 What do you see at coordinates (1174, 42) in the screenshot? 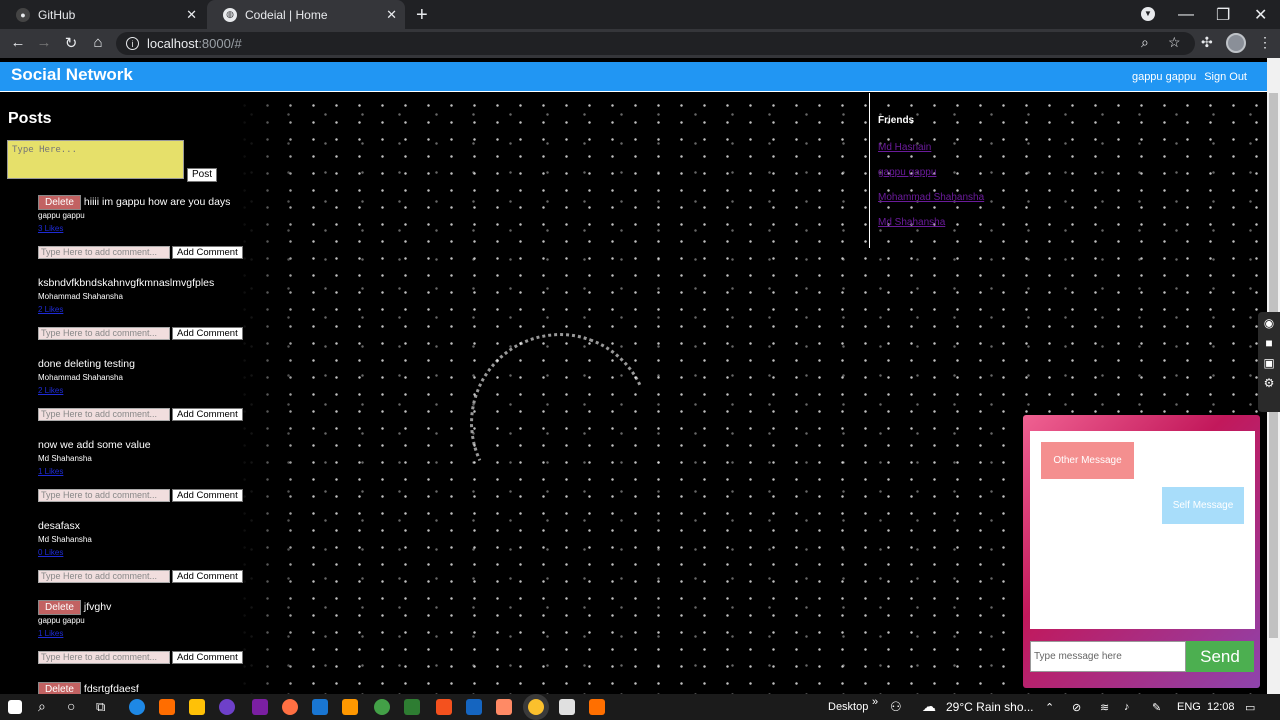
I see `bookmark-star-icon: ☆` at bounding box center [1174, 42].